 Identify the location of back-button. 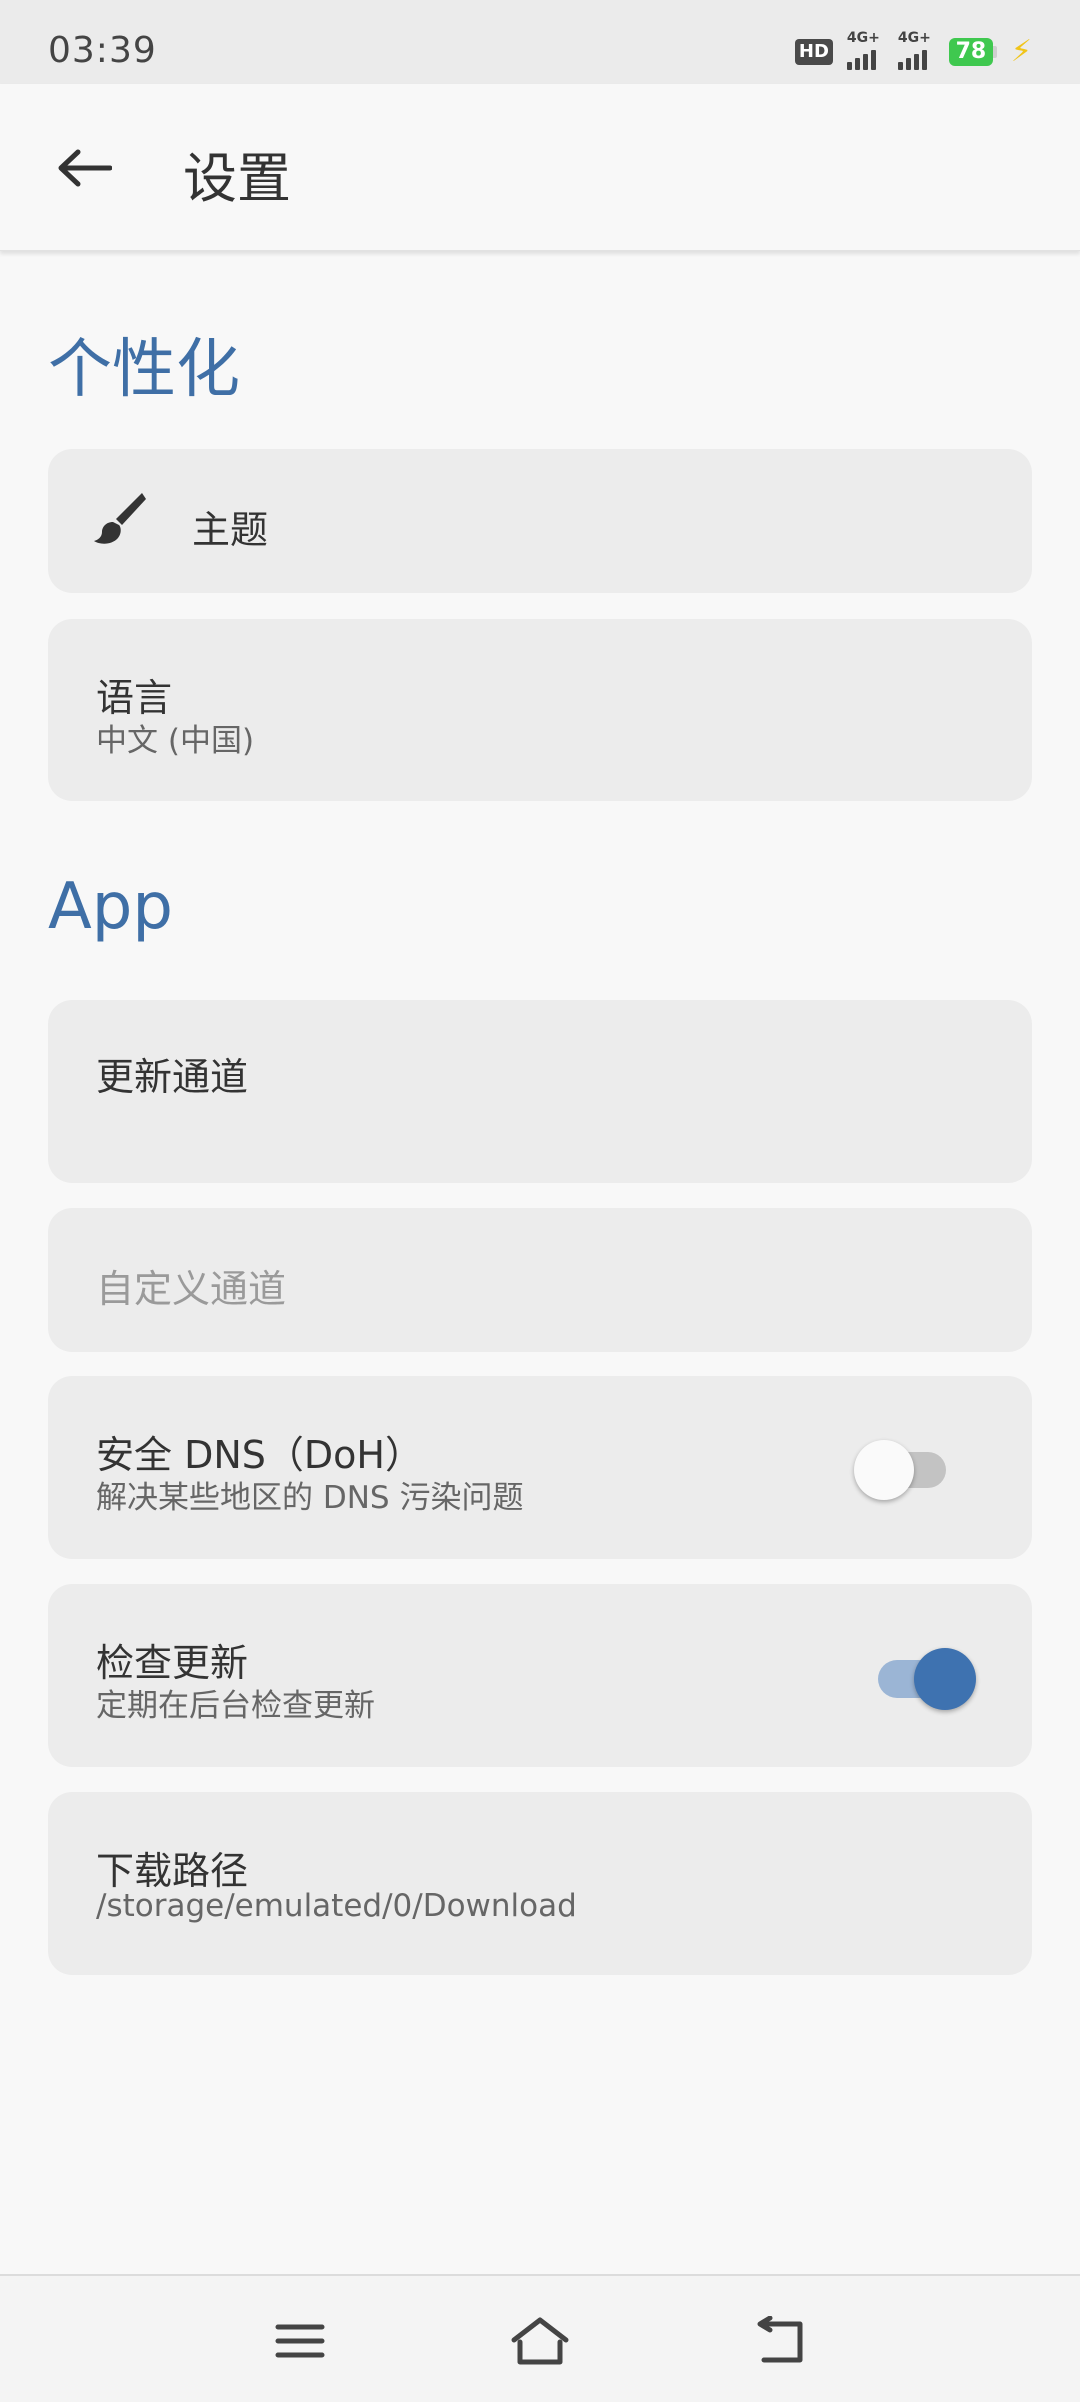
(84, 168).